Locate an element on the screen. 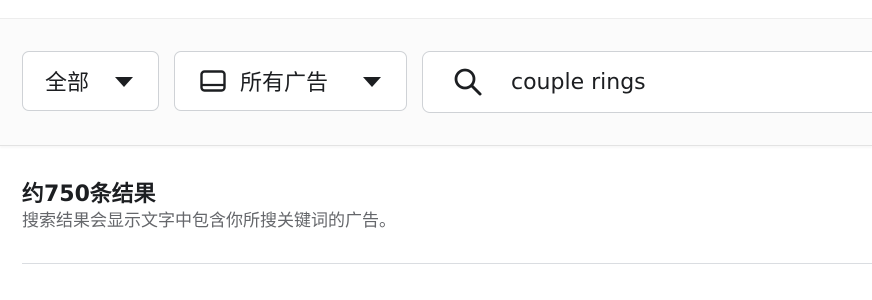 This screenshot has height=300, width=872. divider is located at coordinates (447, 263).